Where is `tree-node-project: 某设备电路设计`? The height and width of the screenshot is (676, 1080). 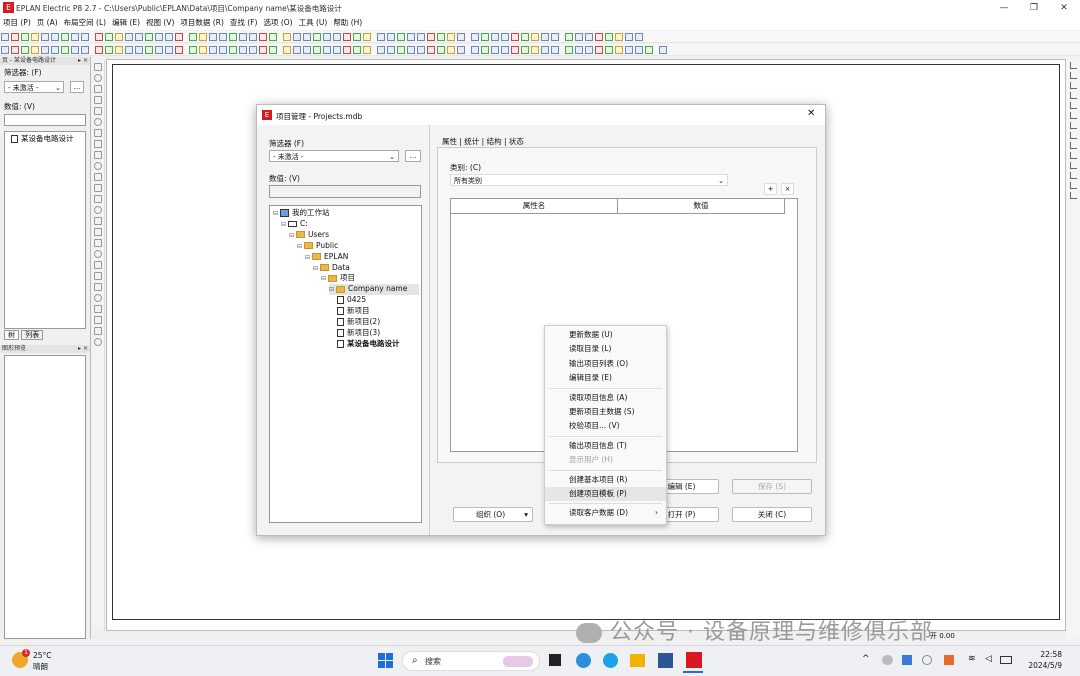 tree-node-project: 某设备电路设计 is located at coordinates (368, 344).